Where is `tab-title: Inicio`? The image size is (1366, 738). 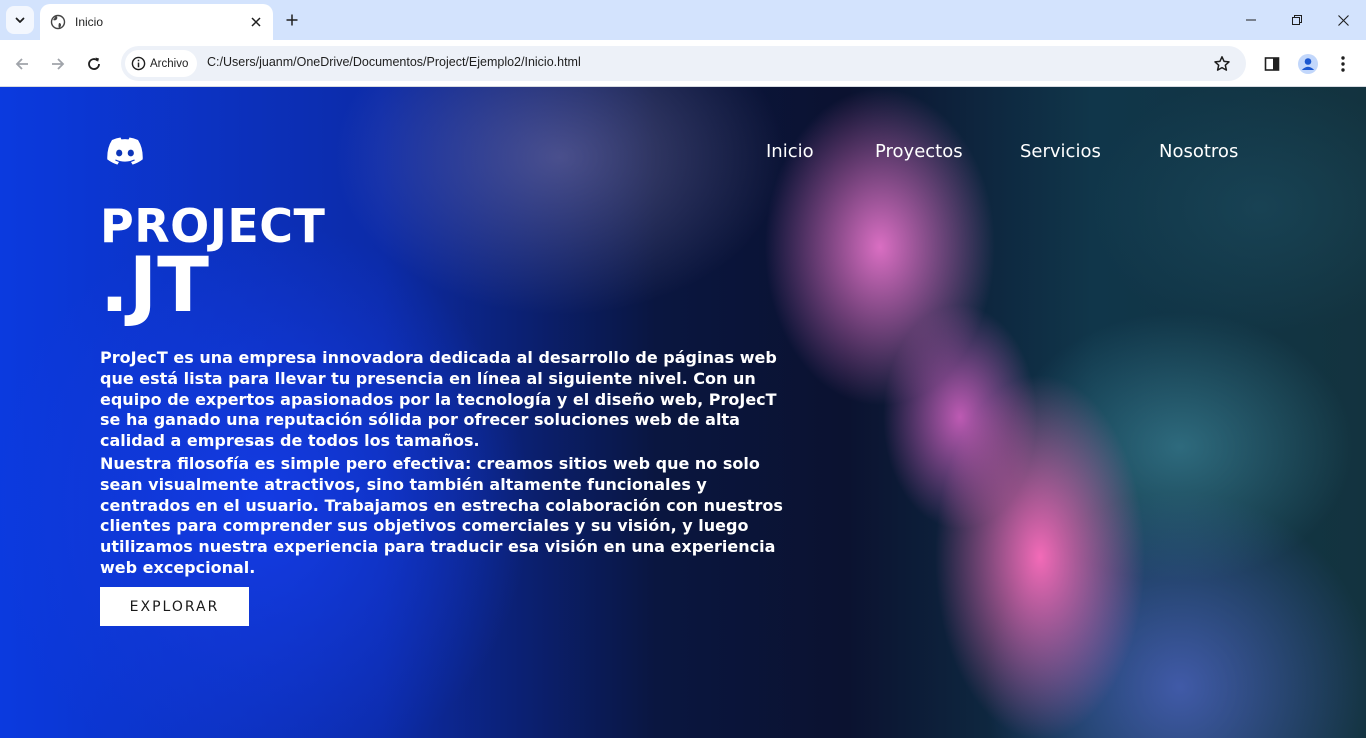
tab-title: Inicio is located at coordinates (89, 22).